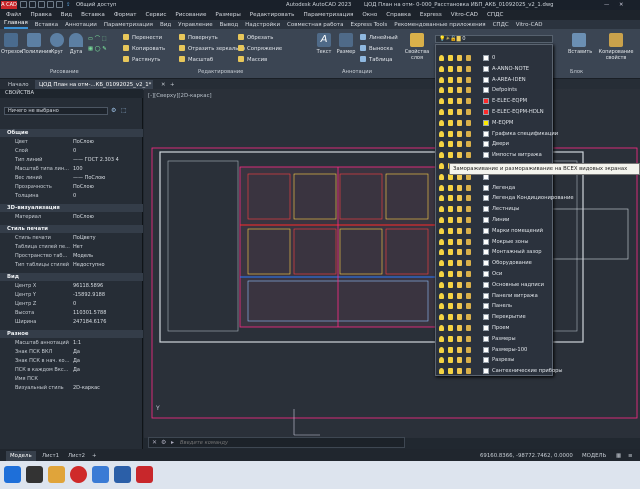 This screenshot has height=489, width=640. What do you see at coordinates (190, 15) in the screenshot?
I see `menu-draw: Рисование` at bounding box center [190, 15].